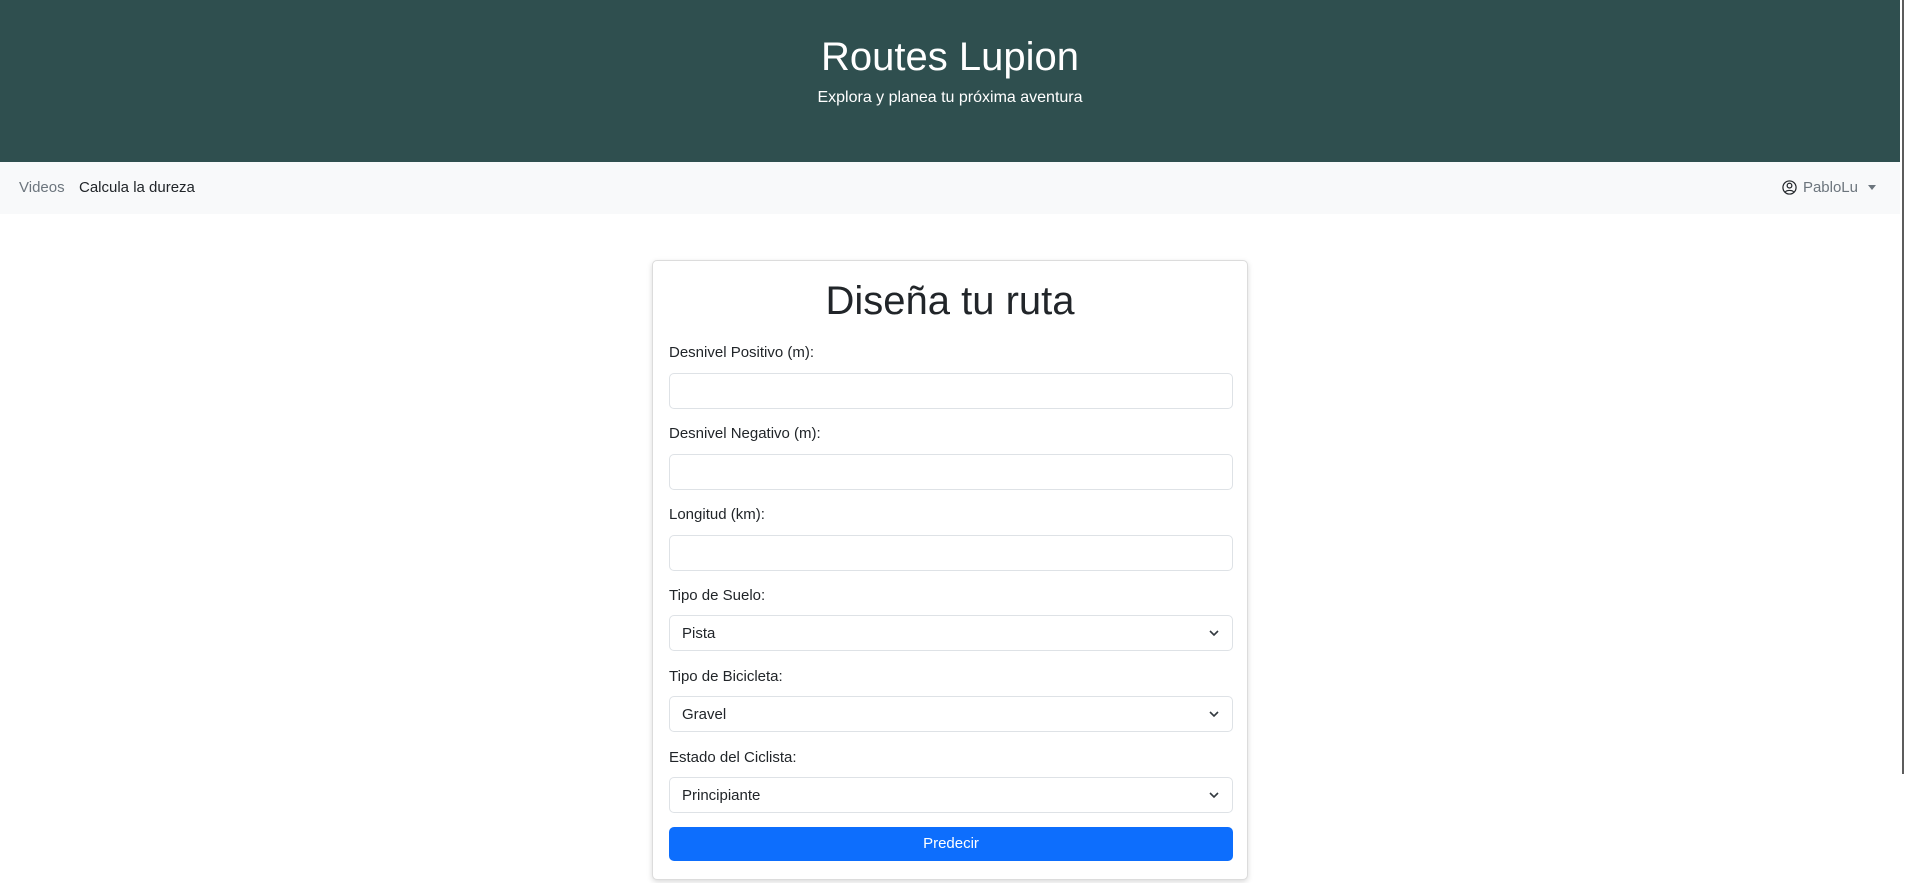 This screenshot has height=883, width=1906. I want to click on tipo-bicicleta-select: Gravel, so click(951, 714).